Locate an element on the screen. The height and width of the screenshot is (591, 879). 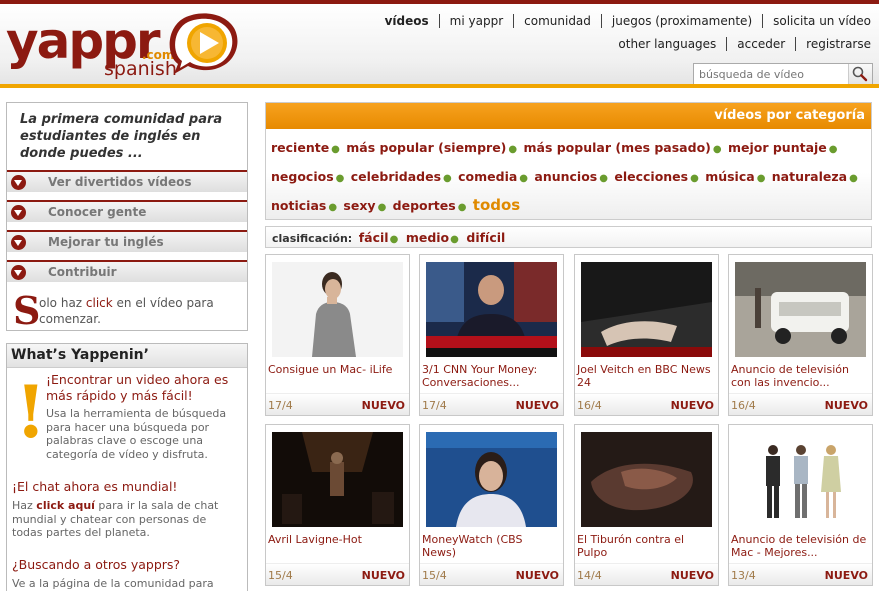
level-hard: difícil is located at coordinates (485, 237).